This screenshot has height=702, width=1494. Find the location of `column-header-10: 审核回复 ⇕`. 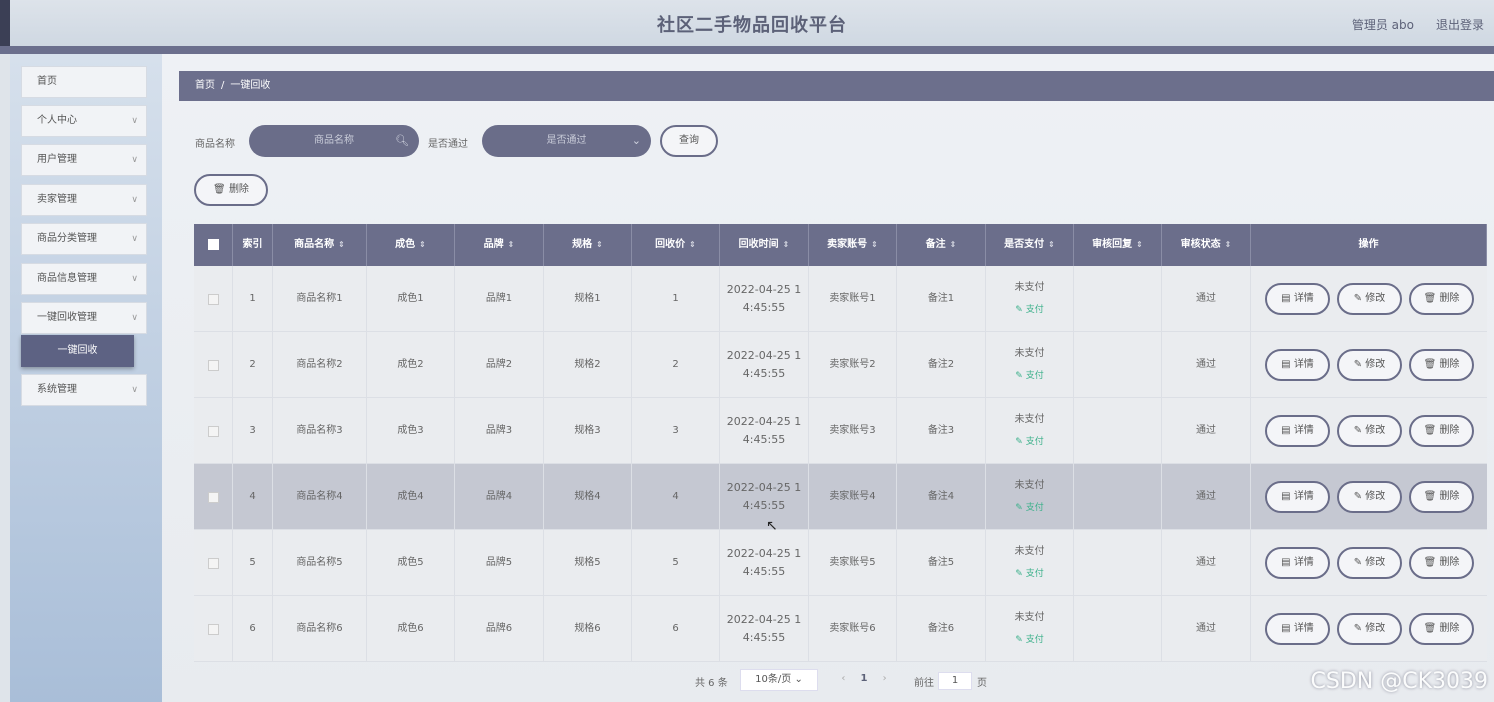

column-header-10: 审核回复 ⇕ is located at coordinates (1118, 245).